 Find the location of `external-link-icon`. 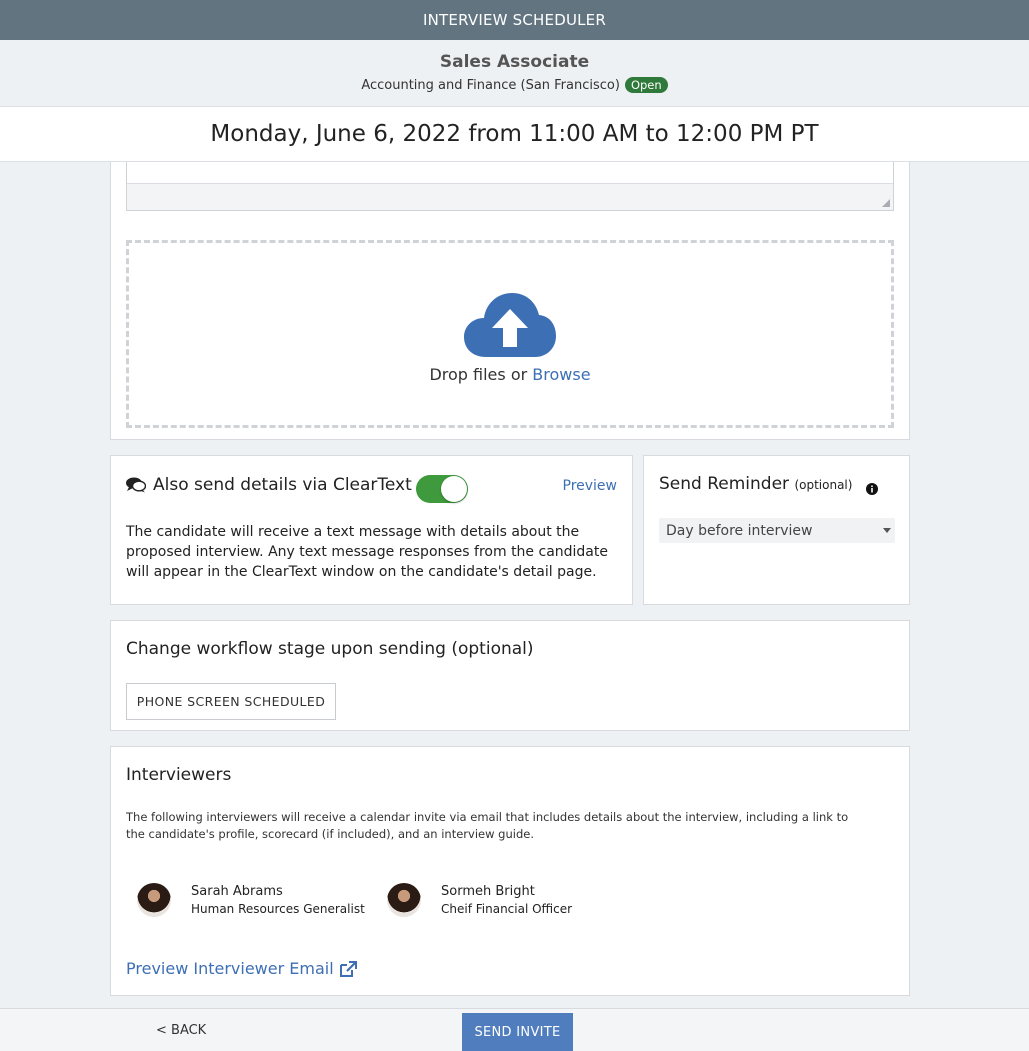

external-link-icon is located at coordinates (348, 968).